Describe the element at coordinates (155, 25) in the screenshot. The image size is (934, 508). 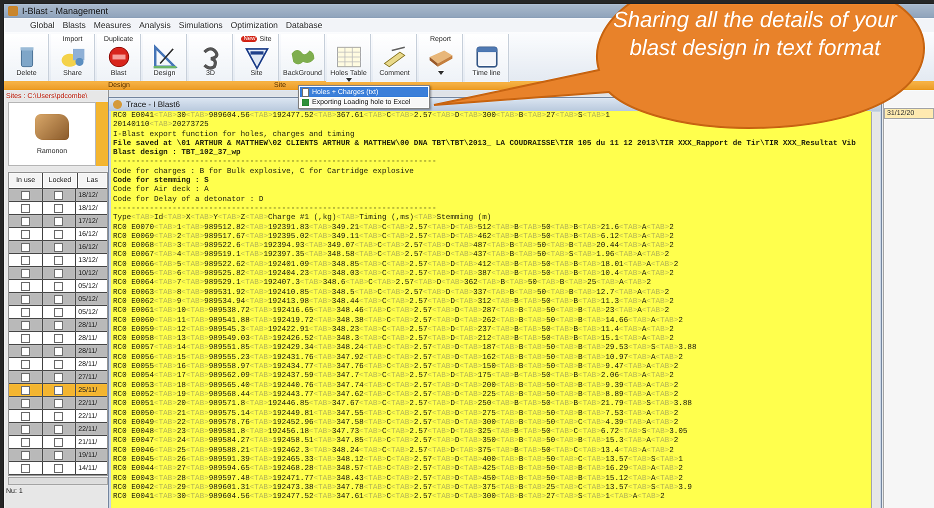
I see `menu-item: Analysis` at that location.